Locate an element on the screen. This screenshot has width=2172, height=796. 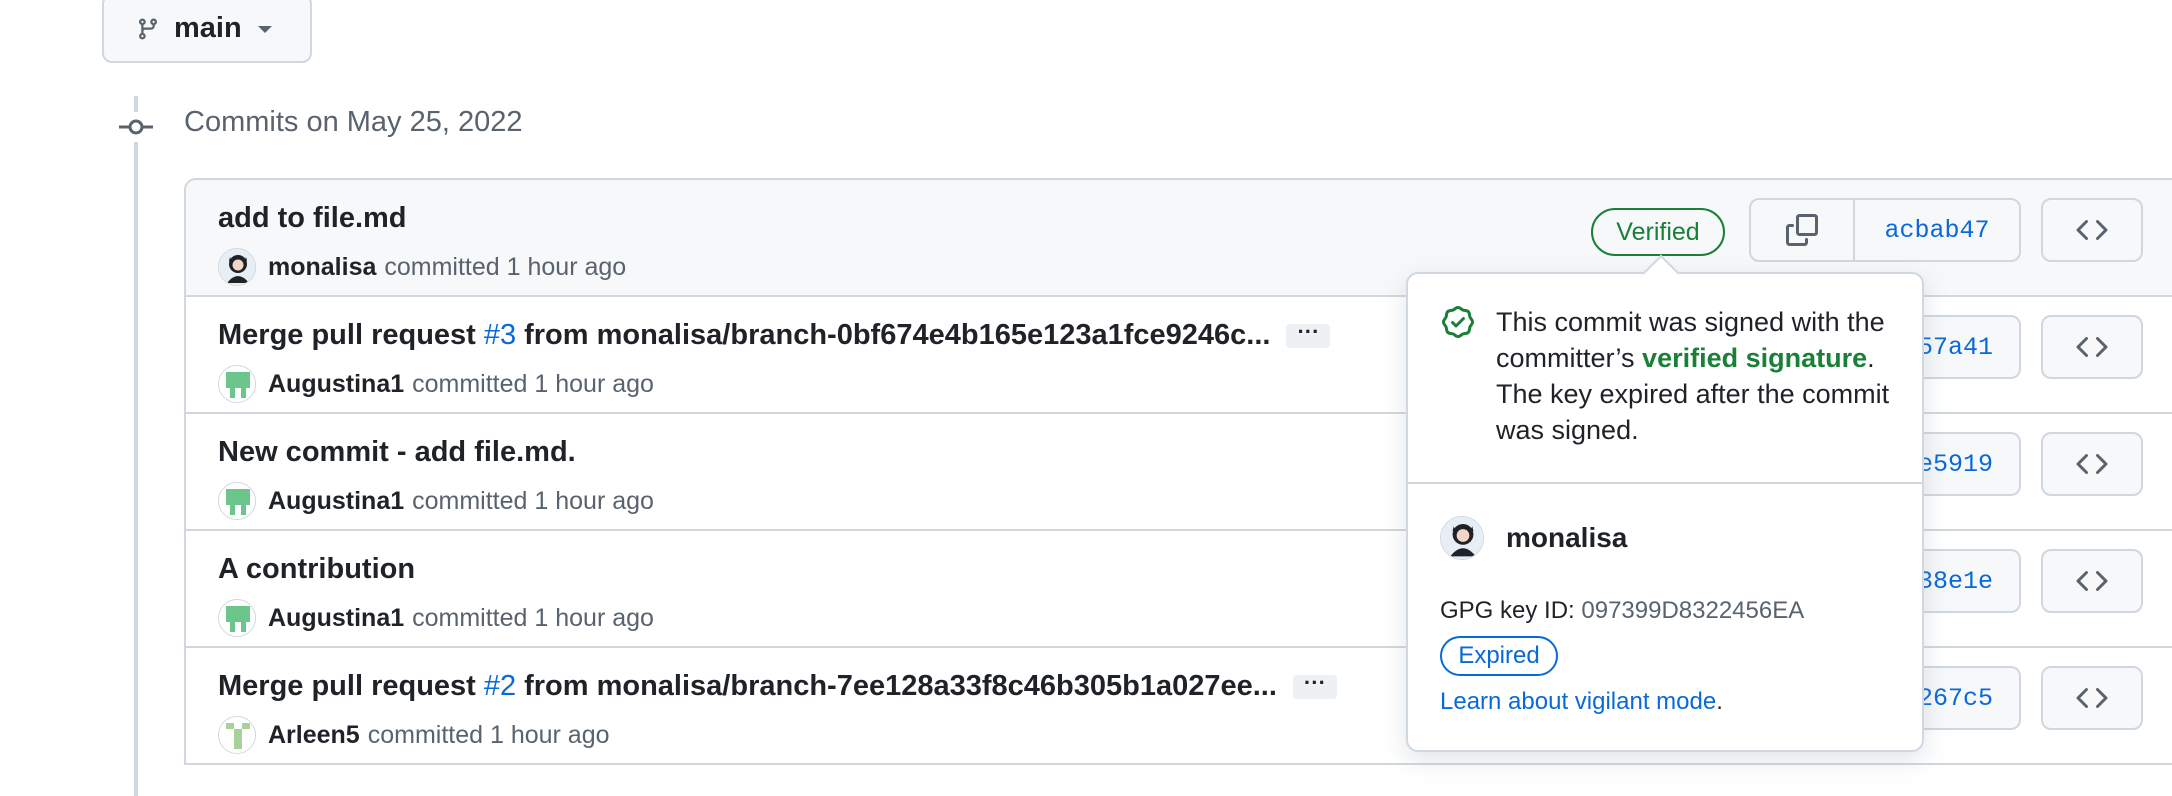
commit-author-link: Arleen5 is located at coordinates (314, 735).